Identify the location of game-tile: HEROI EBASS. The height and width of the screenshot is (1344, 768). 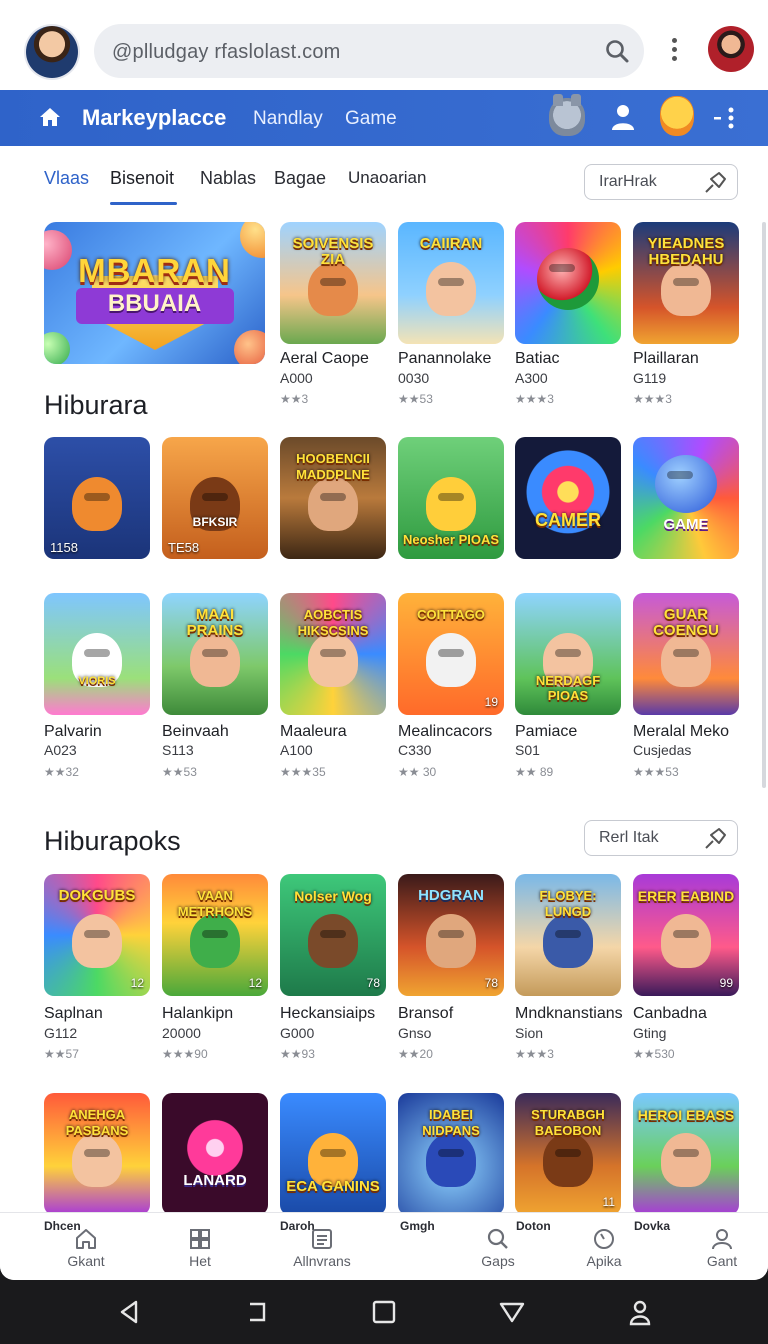
(686, 1154).